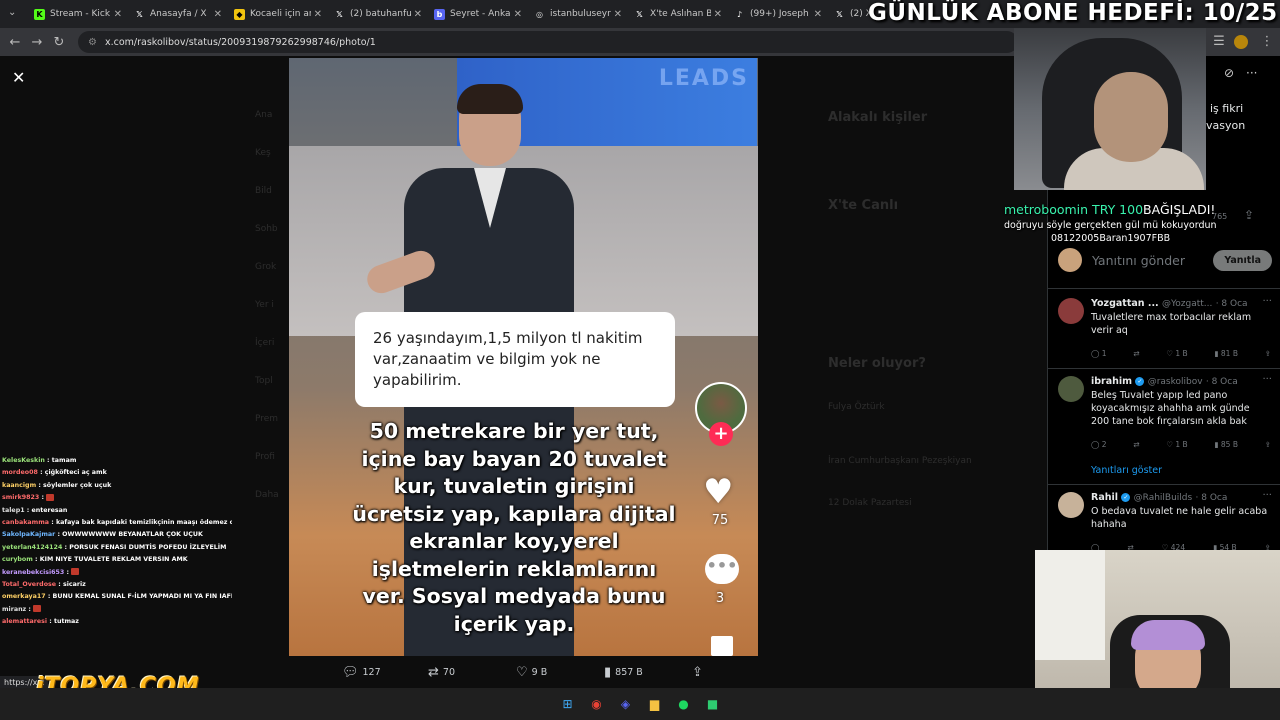 This screenshot has width=1280, height=720. Describe the element at coordinates (23, 460) in the screenshot. I see `chat-username: KelesKeskin` at that location.